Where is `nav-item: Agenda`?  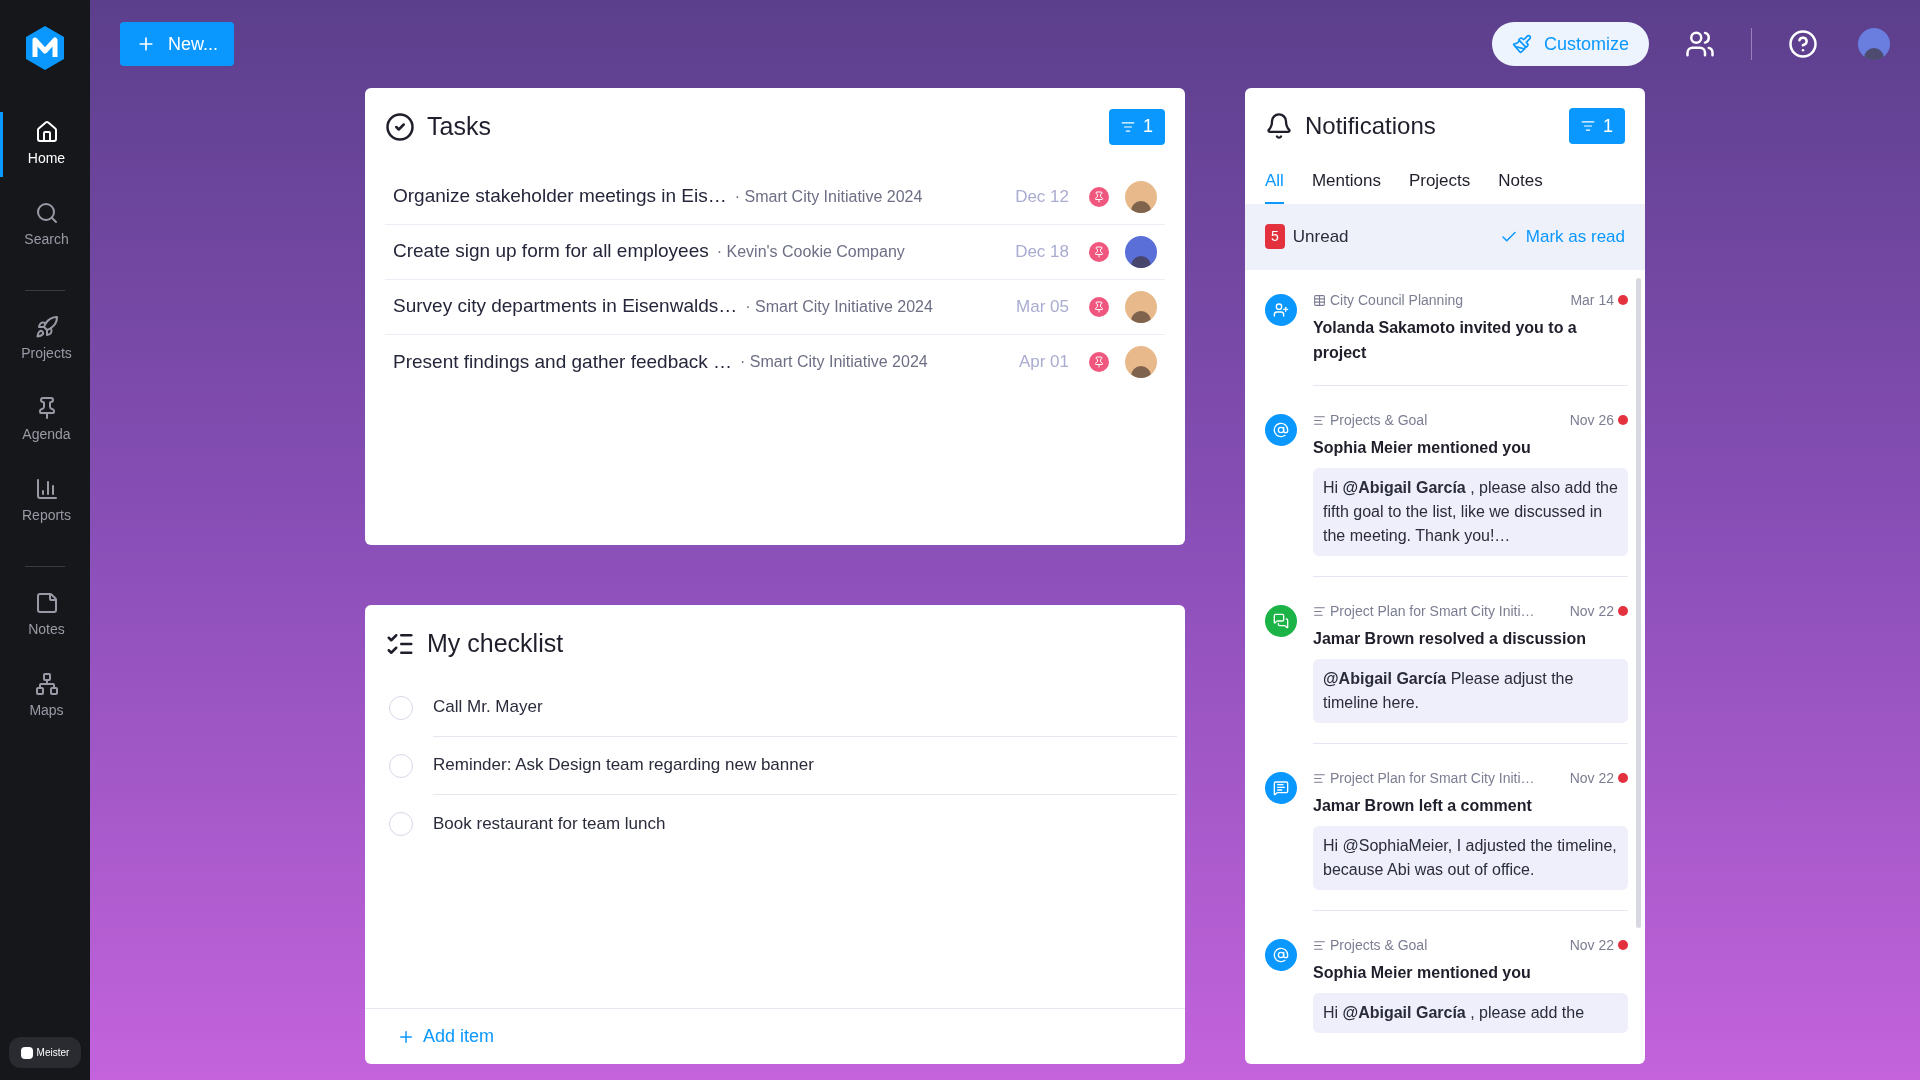
nav-item: Agenda is located at coordinates (45, 420).